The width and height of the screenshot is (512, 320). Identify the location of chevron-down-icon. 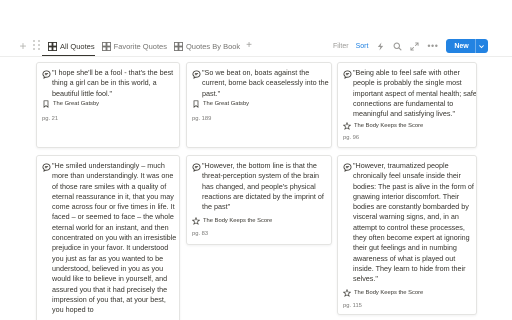
(482, 46).